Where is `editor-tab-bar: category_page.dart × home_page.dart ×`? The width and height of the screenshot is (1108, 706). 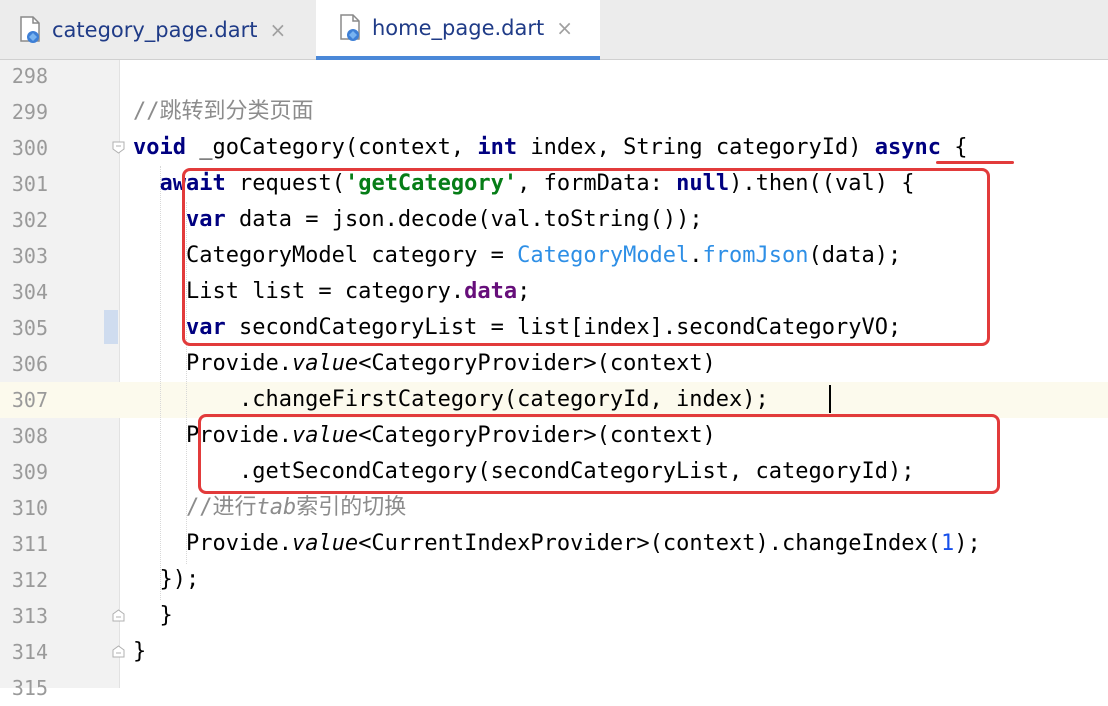 editor-tab-bar: category_page.dart × home_page.dart × is located at coordinates (554, 30).